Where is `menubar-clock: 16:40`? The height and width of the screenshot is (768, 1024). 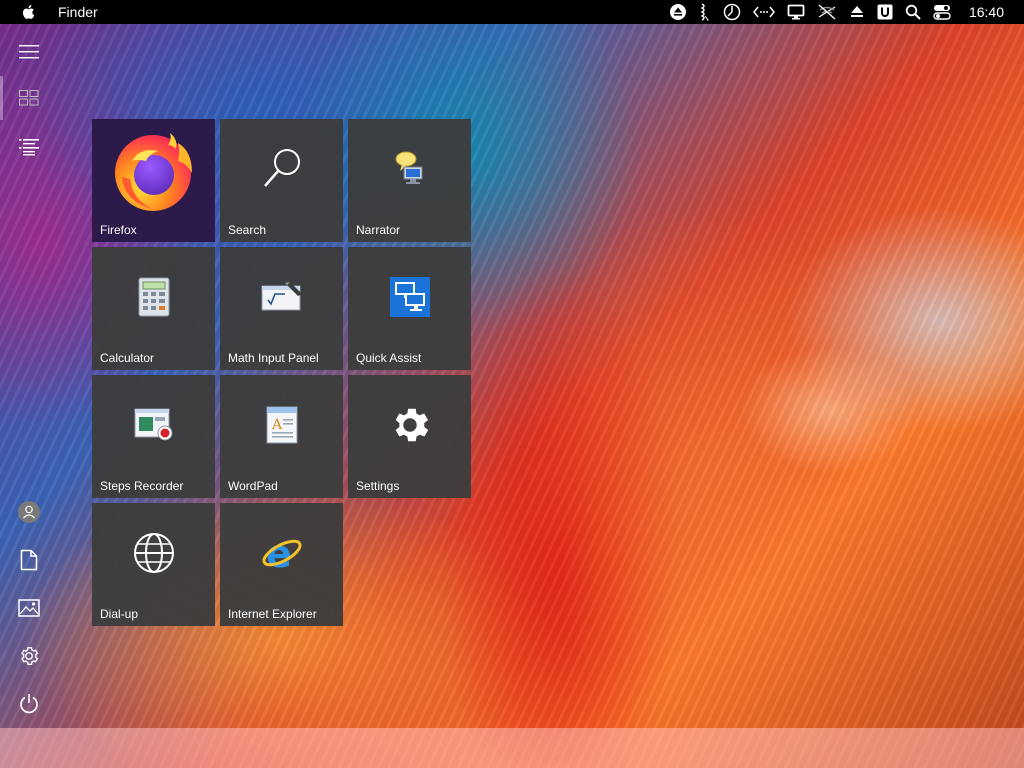 menubar-clock: 16:40 is located at coordinates (986, 12).